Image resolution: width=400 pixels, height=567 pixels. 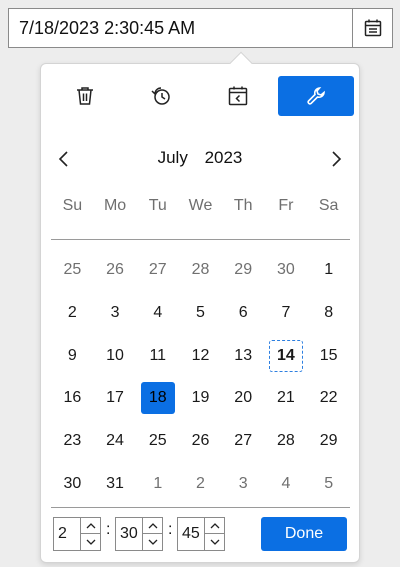 What do you see at coordinates (241, 63) in the screenshot?
I see `popup-caret` at bounding box center [241, 63].